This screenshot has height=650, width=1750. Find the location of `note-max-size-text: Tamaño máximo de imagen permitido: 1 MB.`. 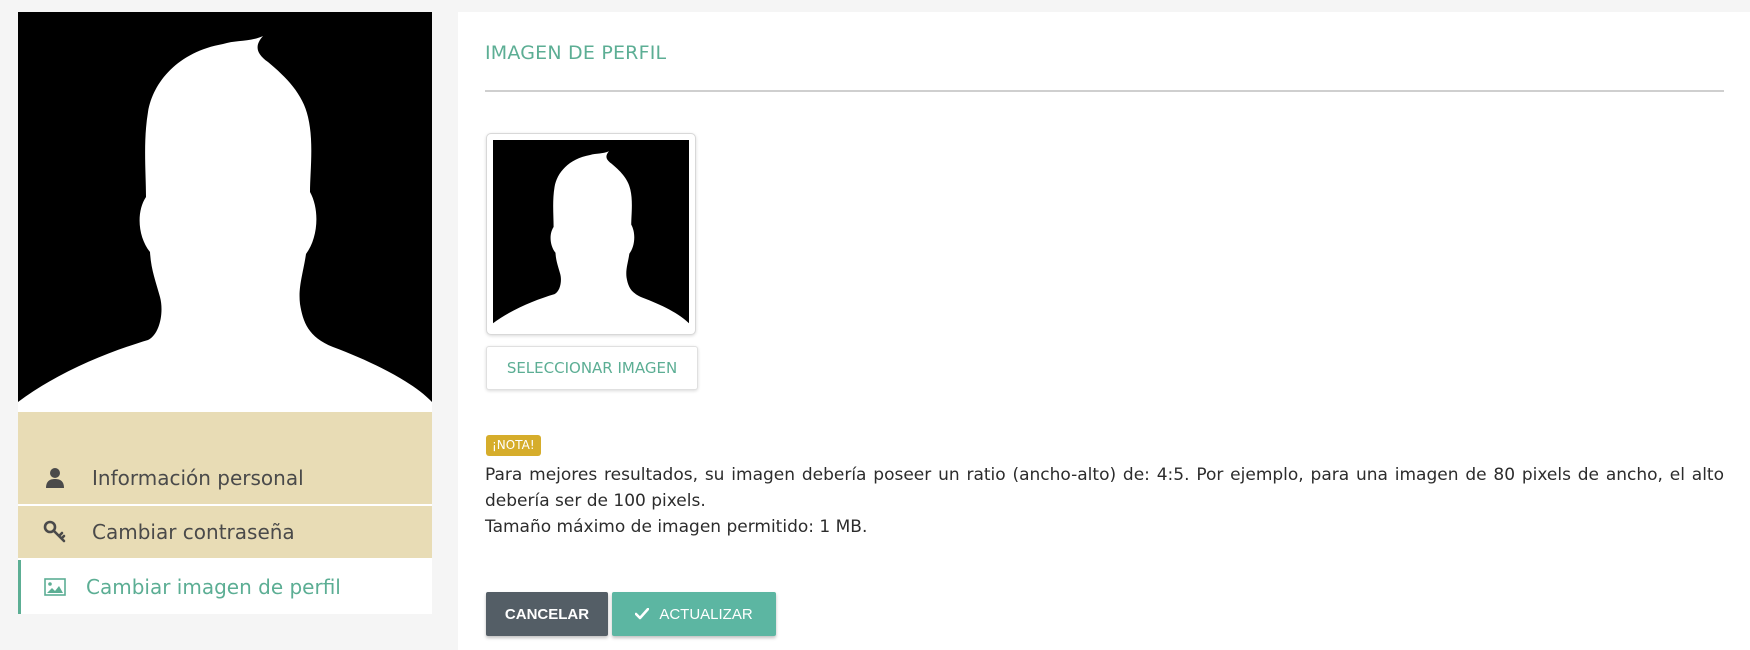

note-max-size-text: Tamaño máximo de imagen permitido: 1 MB. is located at coordinates (676, 527).